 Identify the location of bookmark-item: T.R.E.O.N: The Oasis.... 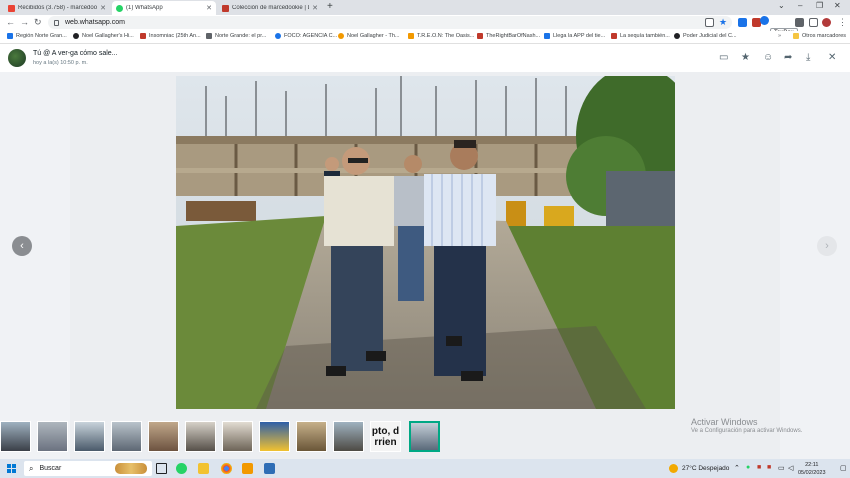
(441, 36).